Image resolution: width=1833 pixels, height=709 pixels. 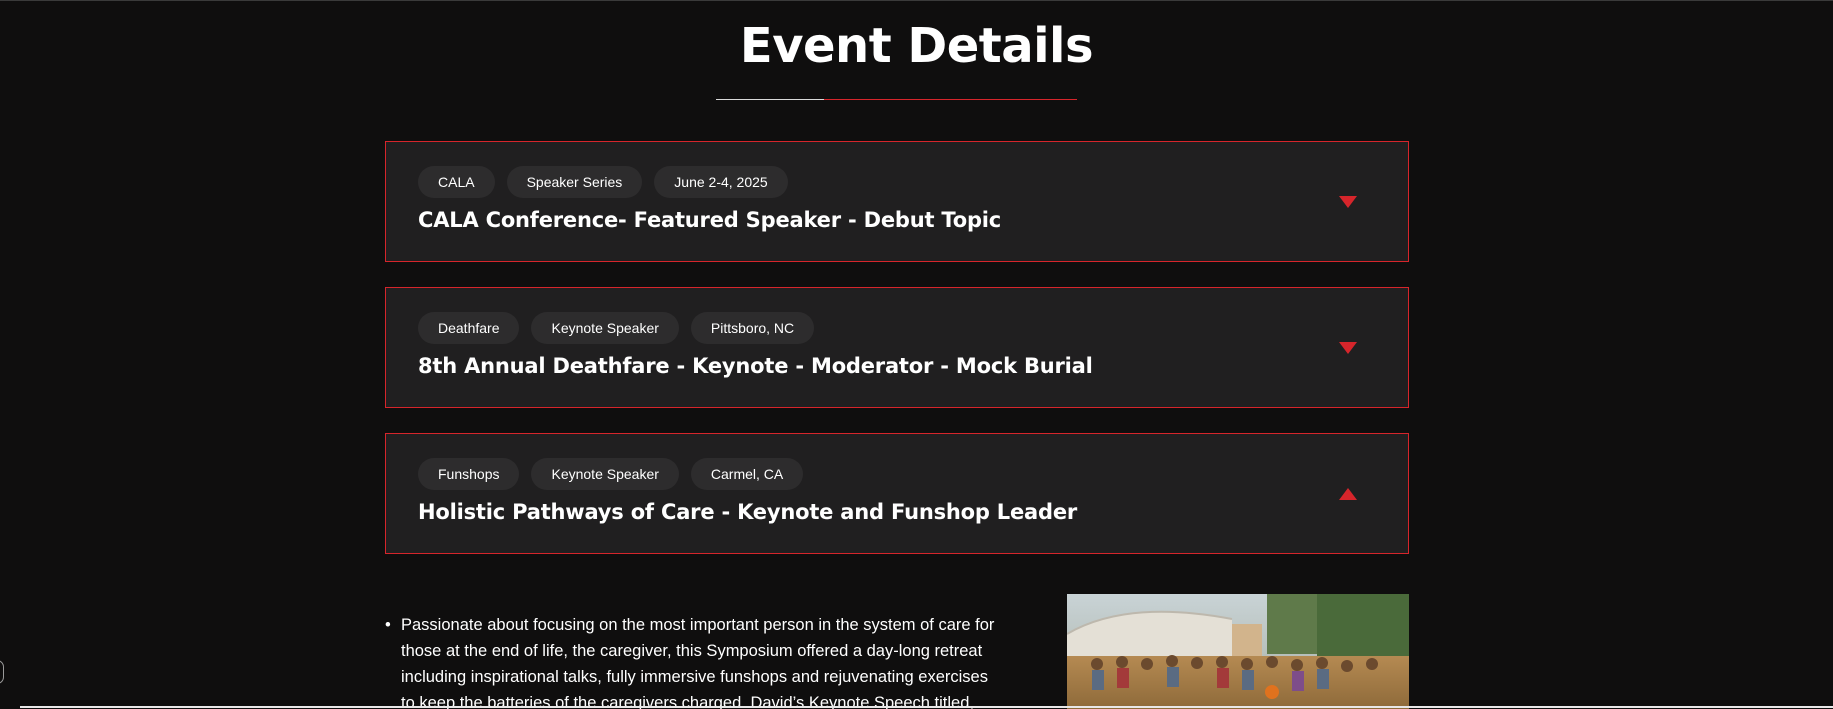 What do you see at coordinates (916, 0) in the screenshot?
I see `top-border` at bounding box center [916, 0].